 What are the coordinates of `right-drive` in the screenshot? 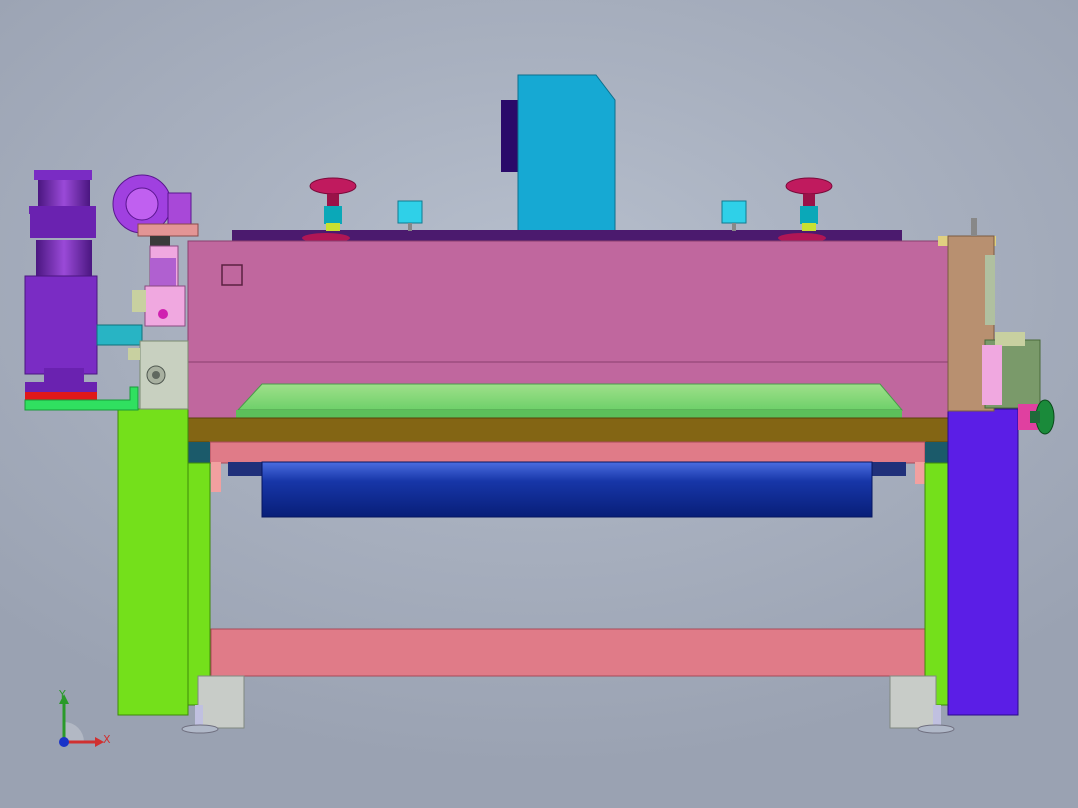 It's located at (996, 326).